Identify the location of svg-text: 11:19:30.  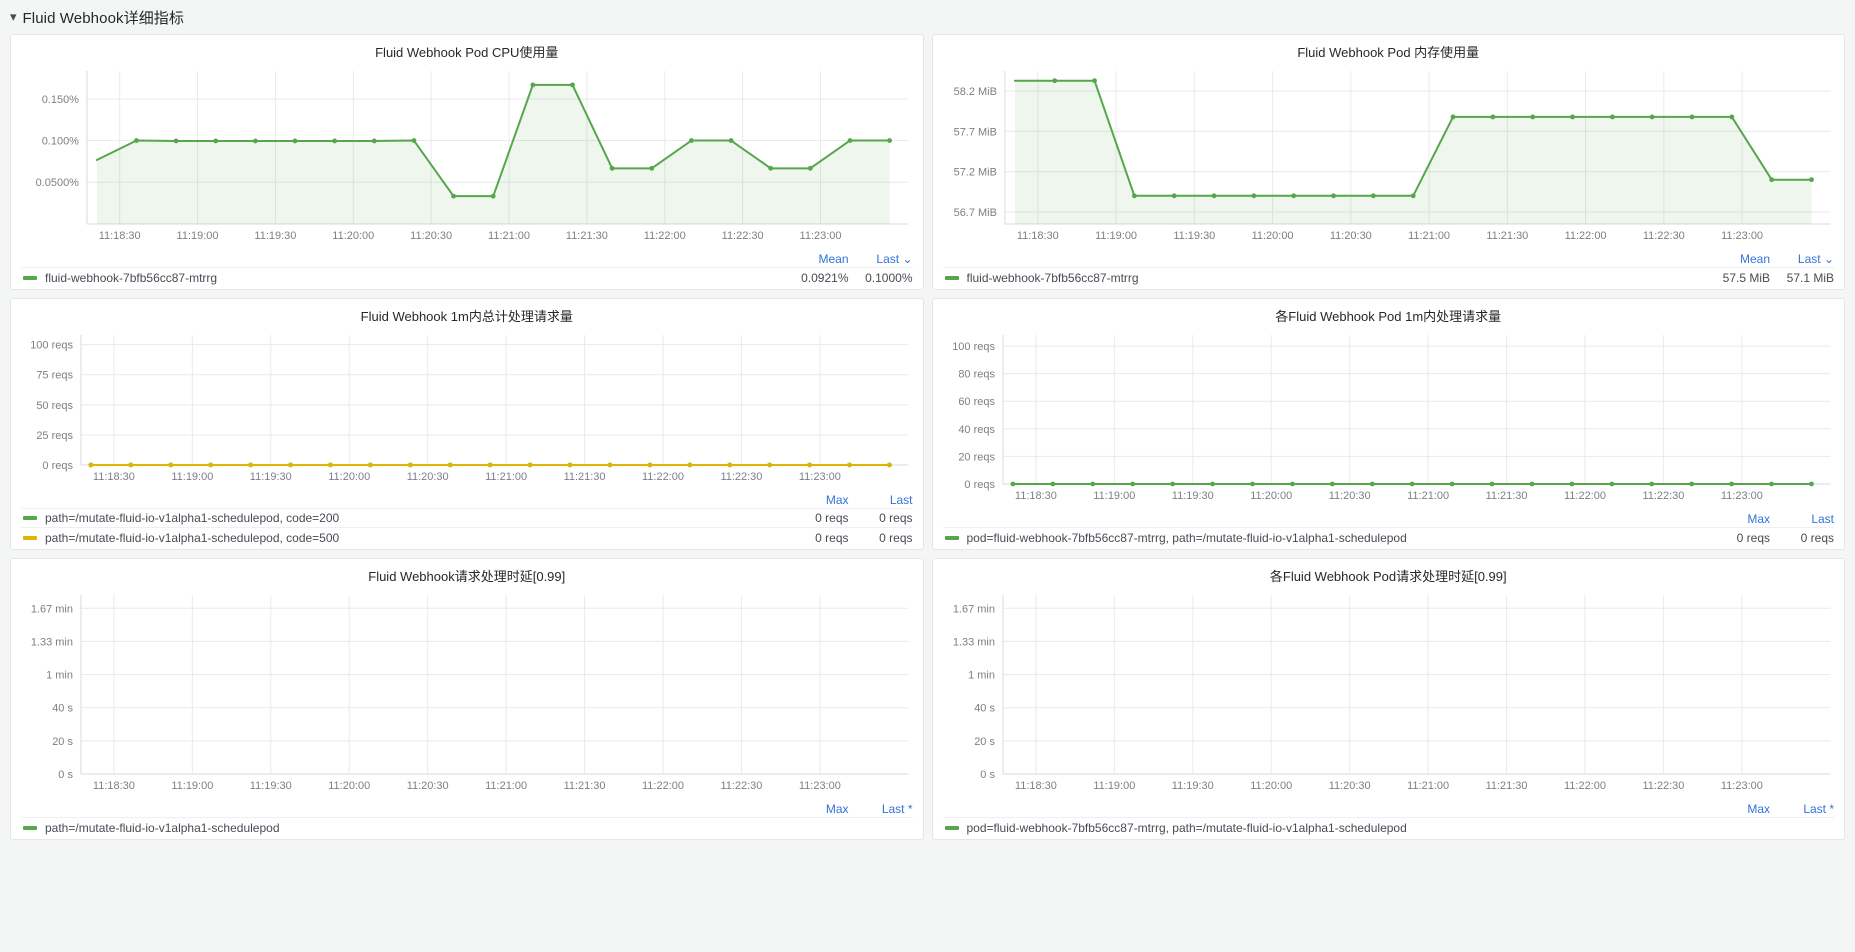
(275, 236).